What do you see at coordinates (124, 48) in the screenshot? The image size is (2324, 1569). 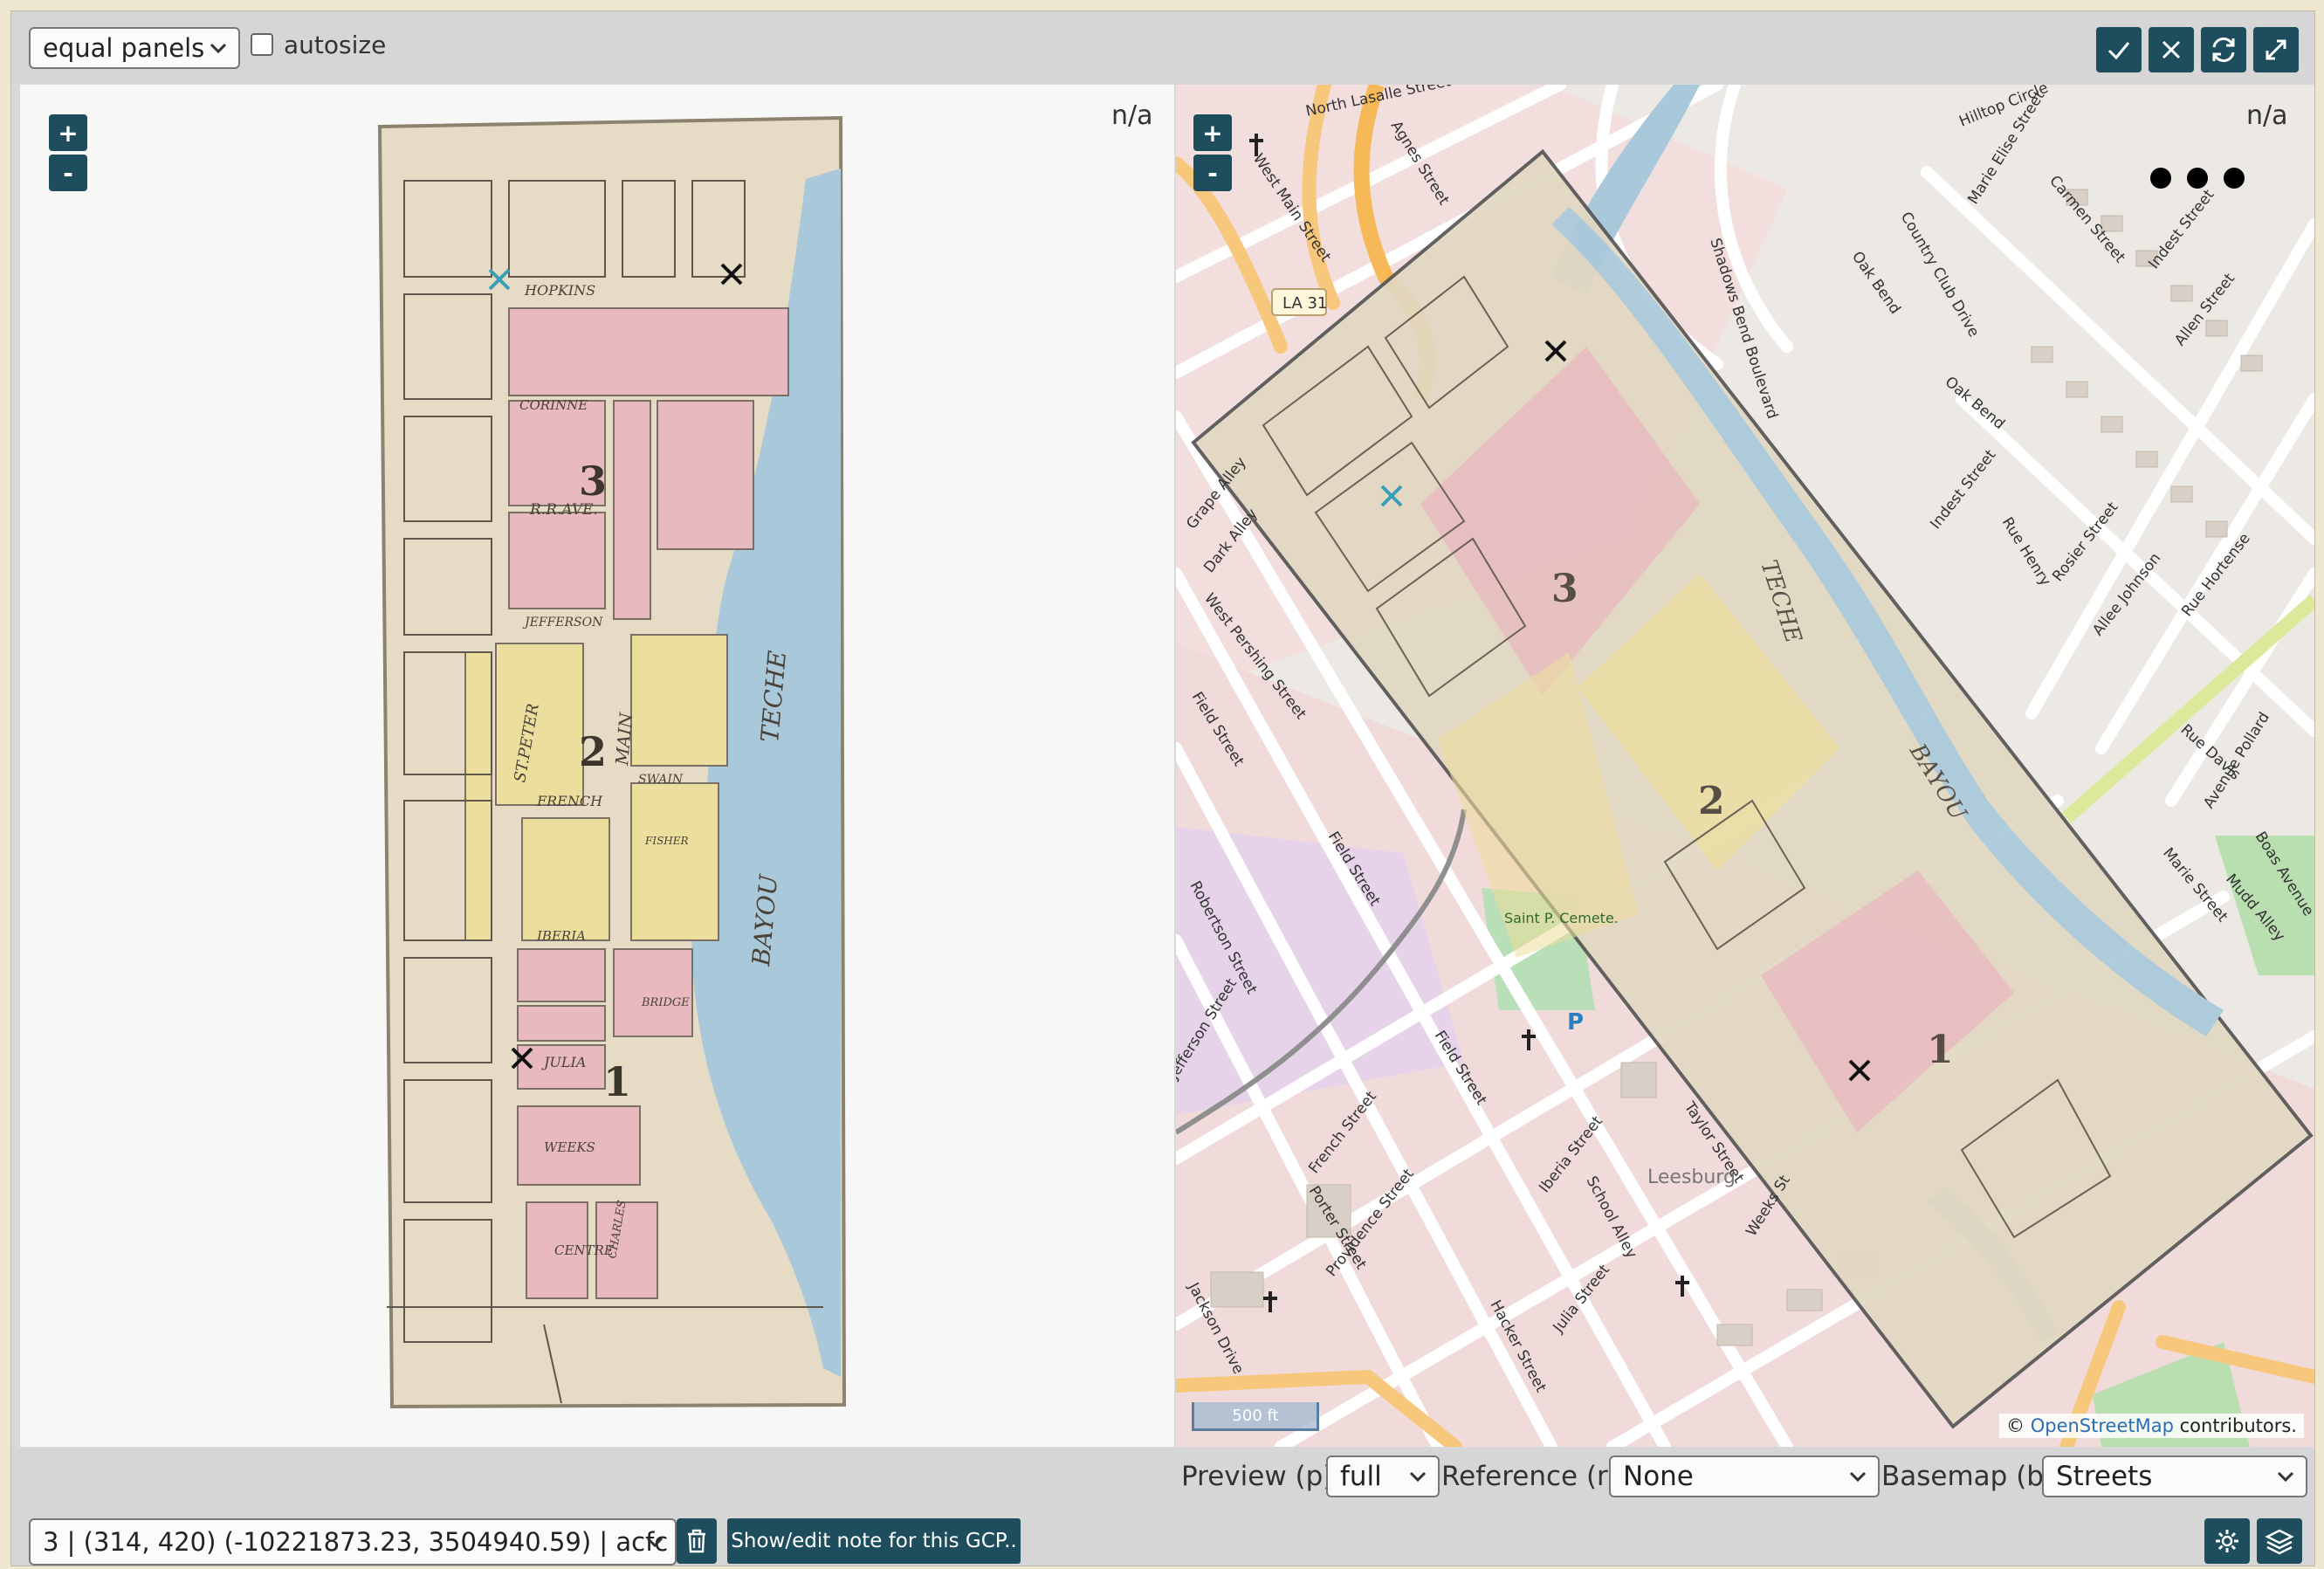 I see `layout-select-value: equal panels` at bounding box center [124, 48].